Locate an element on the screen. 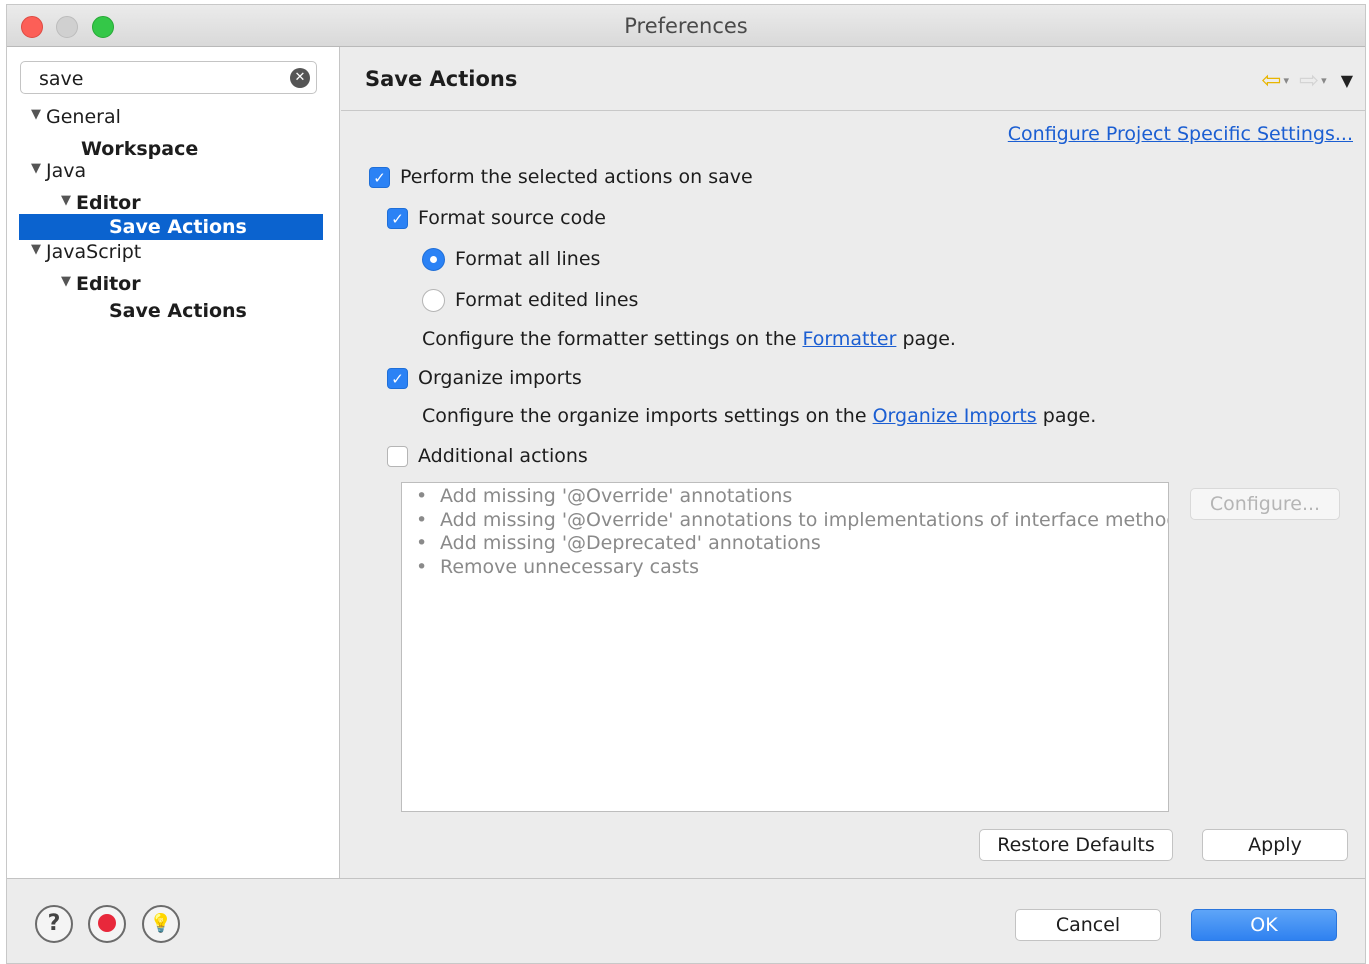 This screenshot has height=964, width=1369. format-all-lines-option: Format all lines is located at coordinates (511, 259).